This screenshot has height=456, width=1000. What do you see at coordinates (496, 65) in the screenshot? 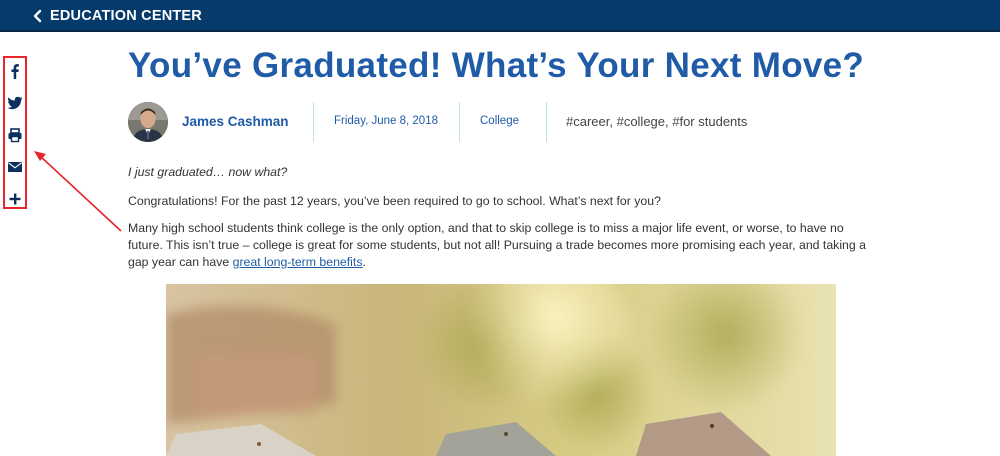
I see `article-title: You’ve Graduated! What’s Your Next Move?` at bounding box center [496, 65].